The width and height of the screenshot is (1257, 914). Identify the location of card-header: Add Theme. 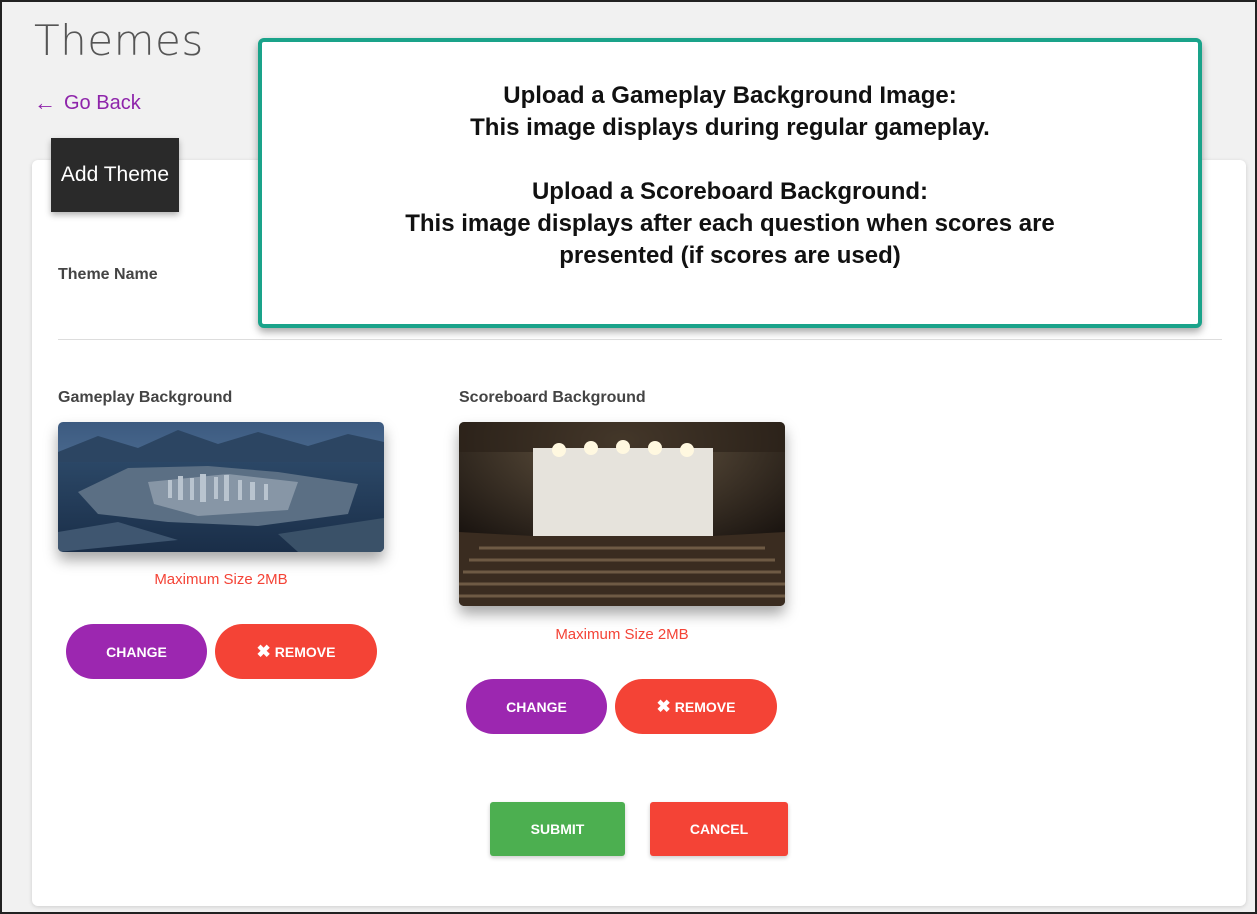
(115, 175).